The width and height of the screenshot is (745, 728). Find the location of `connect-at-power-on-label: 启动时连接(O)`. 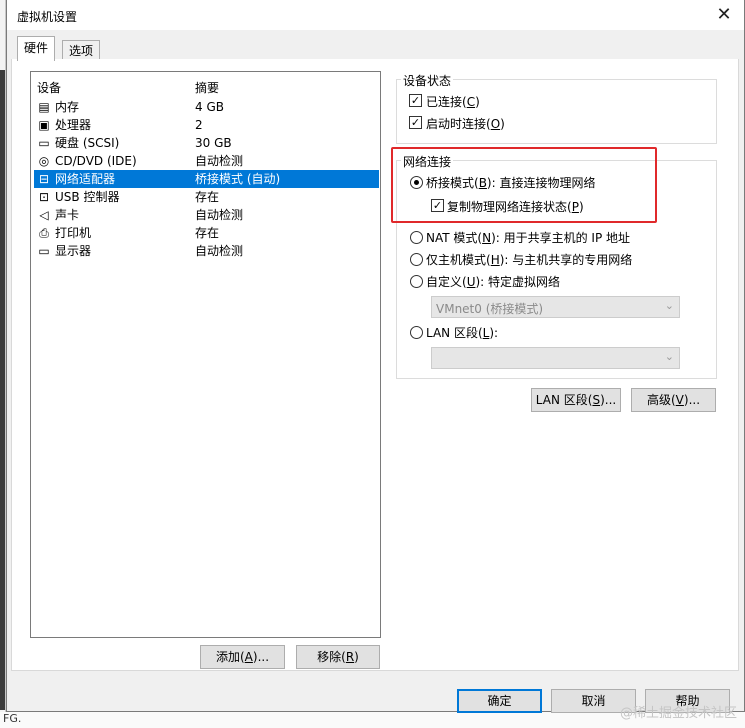

connect-at-power-on-label: 启动时连接(O) is located at coordinates (465, 123).